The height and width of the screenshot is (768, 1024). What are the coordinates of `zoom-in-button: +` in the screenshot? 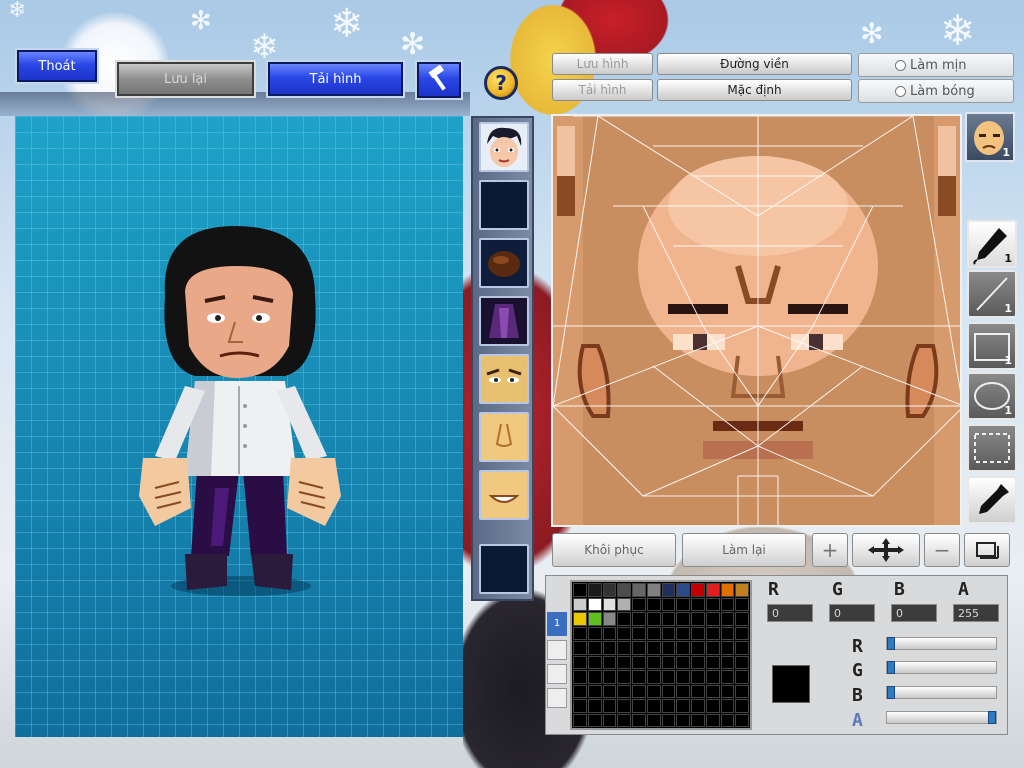 It's located at (830, 550).